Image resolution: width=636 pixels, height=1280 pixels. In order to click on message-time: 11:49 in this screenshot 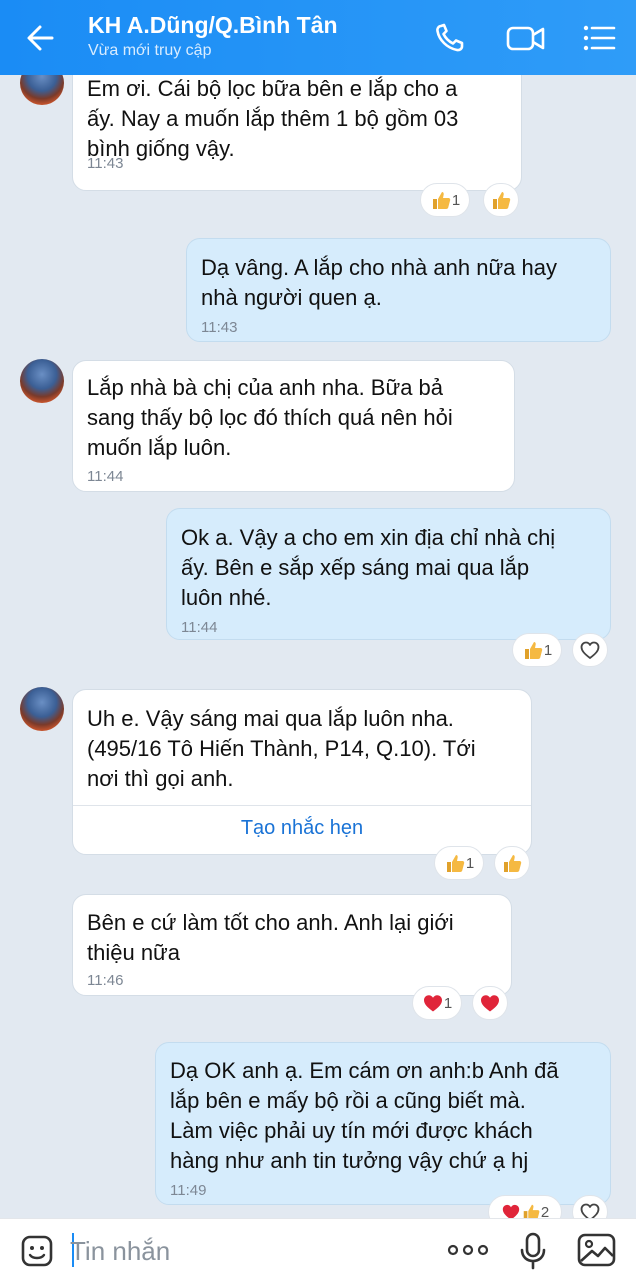, I will do `click(188, 1190)`.